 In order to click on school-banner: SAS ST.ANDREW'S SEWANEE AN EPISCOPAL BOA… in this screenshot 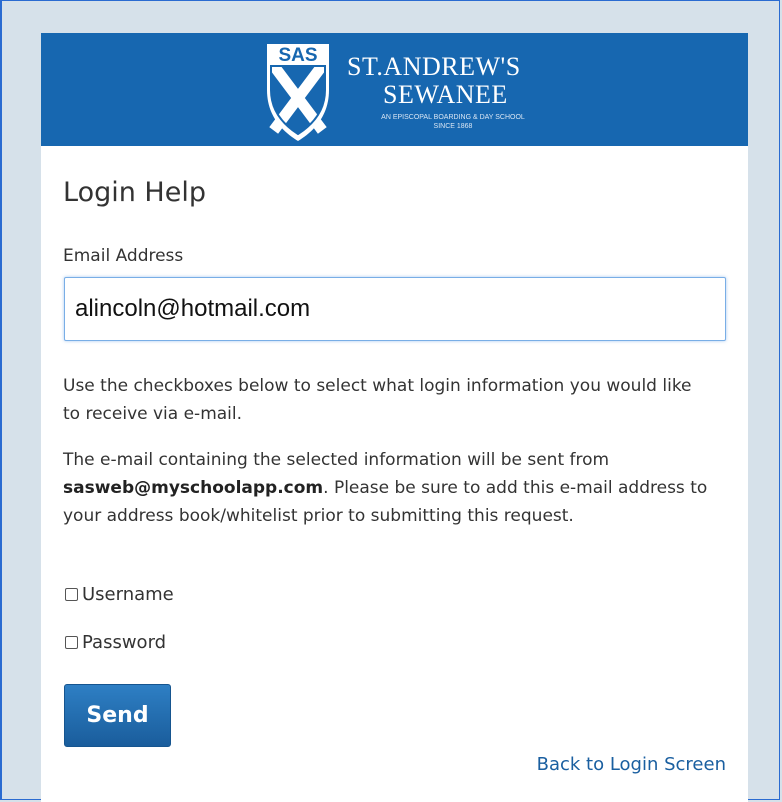, I will do `click(394, 89)`.